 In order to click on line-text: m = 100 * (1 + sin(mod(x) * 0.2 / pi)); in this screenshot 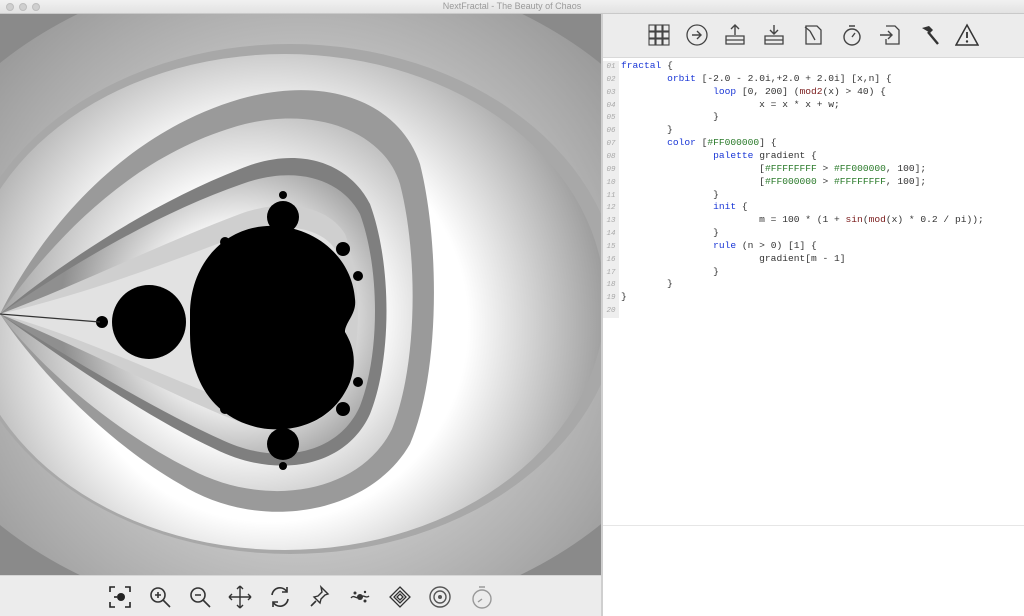, I will do `click(802, 220)`.